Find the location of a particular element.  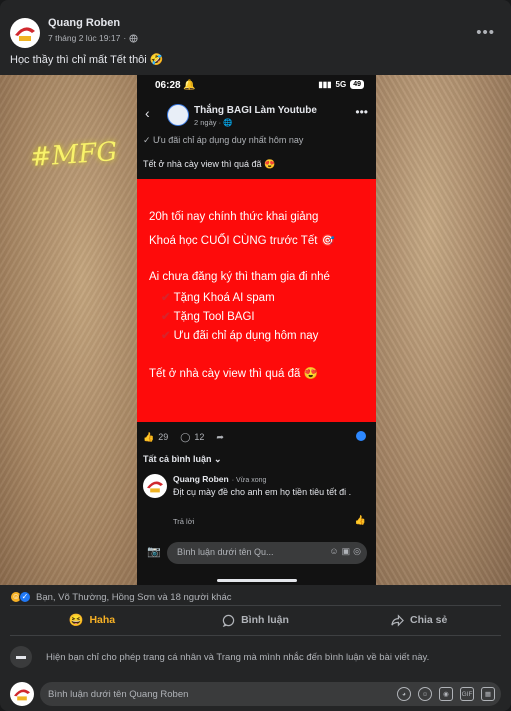

author-avatar is located at coordinates (25, 33).